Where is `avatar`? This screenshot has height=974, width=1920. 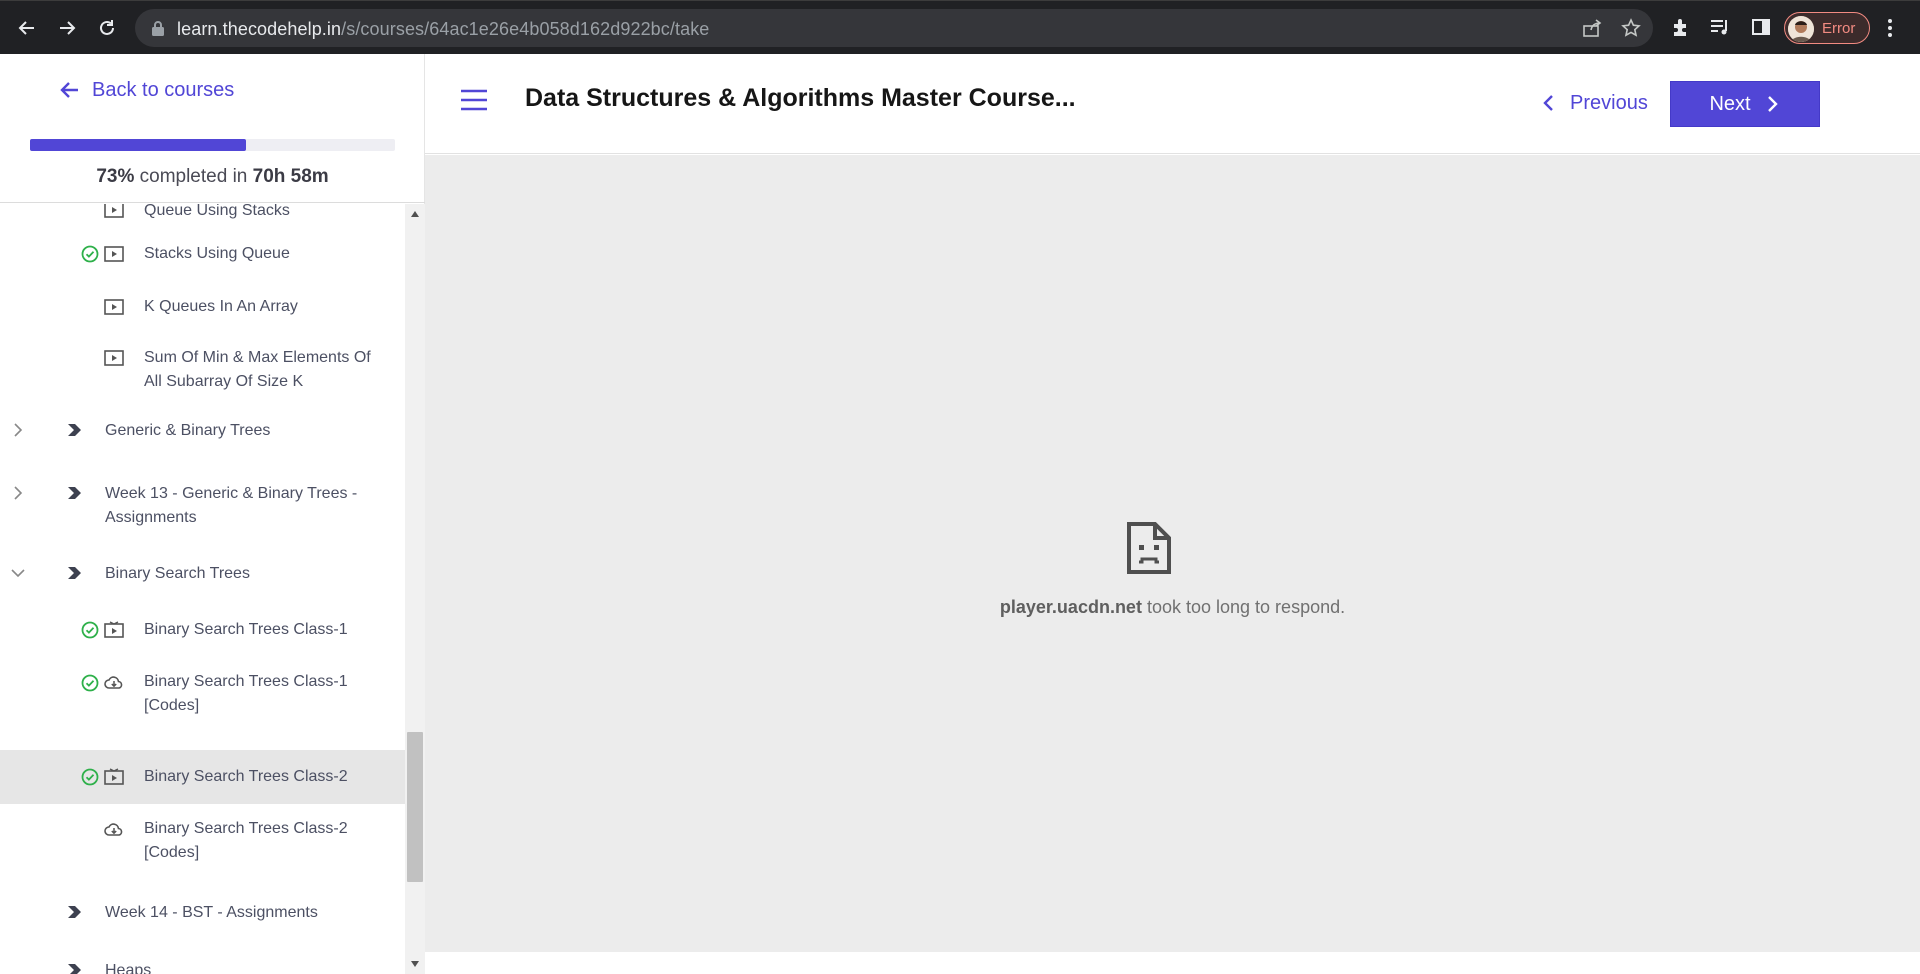 avatar is located at coordinates (1801, 29).